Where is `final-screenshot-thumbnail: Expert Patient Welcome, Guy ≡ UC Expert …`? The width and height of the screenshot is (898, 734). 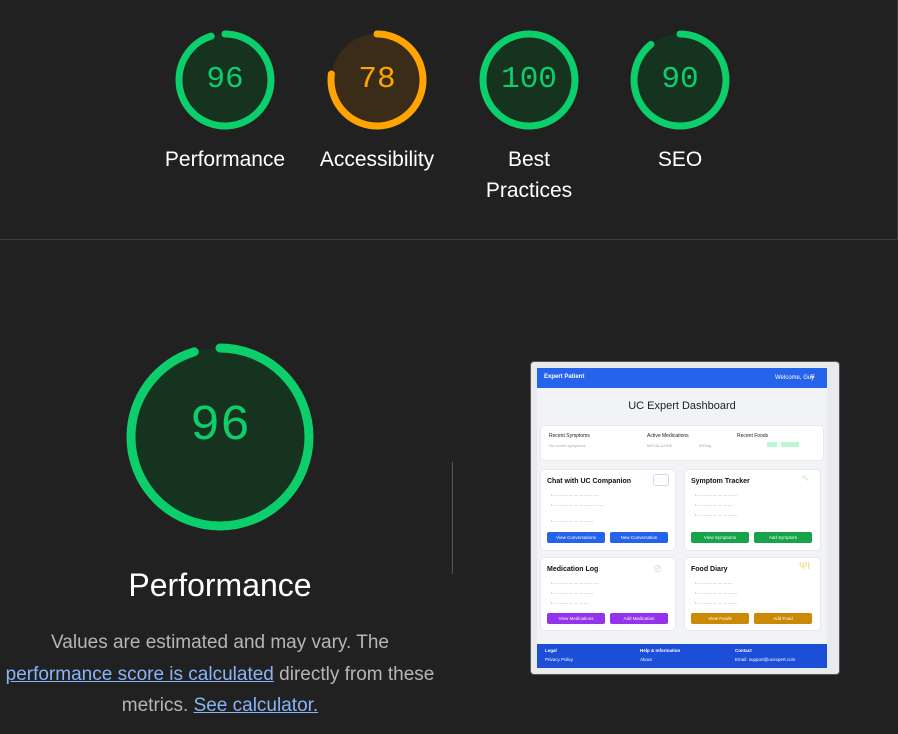 final-screenshot-thumbnail: Expert Patient Welcome, Guy ≡ UC Expert … is located at coordinates (685, 518).